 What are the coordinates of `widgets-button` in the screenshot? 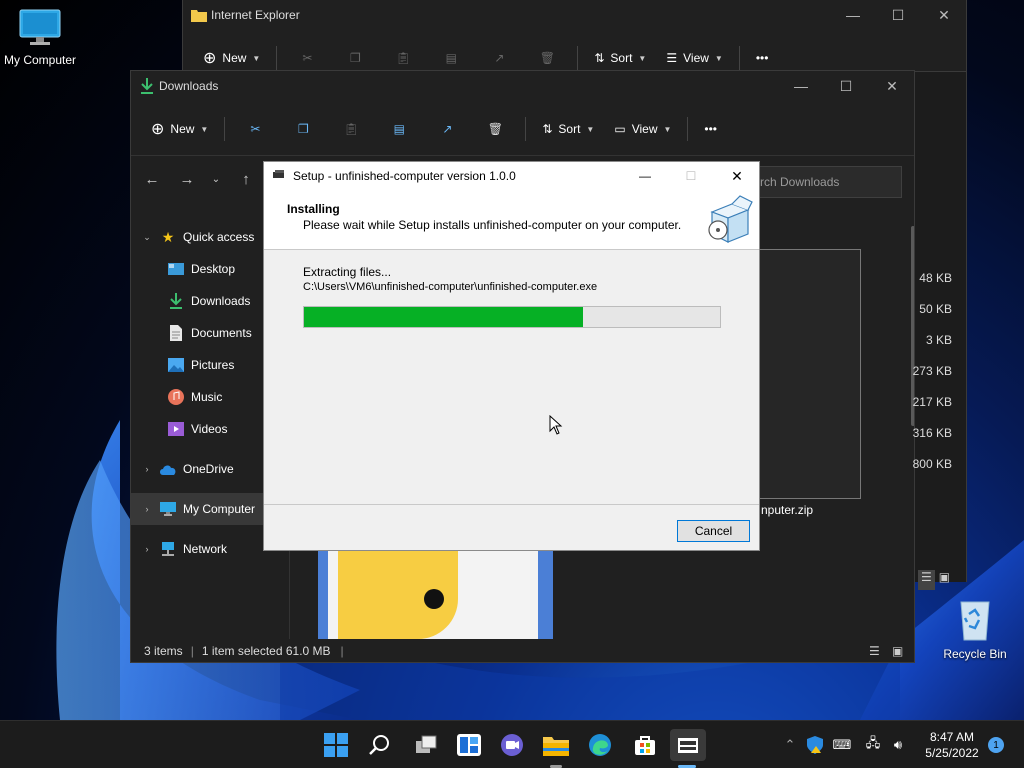 It's located at (469, 745).